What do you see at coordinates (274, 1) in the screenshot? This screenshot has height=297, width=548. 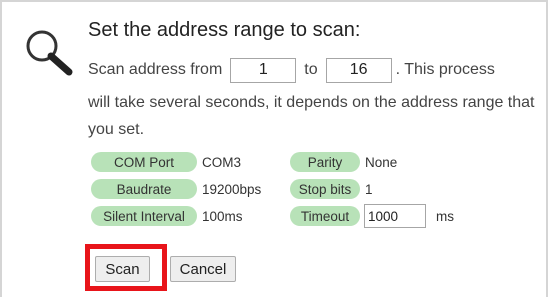 I see `dialog-border-top` at bounding box center [274, 1].